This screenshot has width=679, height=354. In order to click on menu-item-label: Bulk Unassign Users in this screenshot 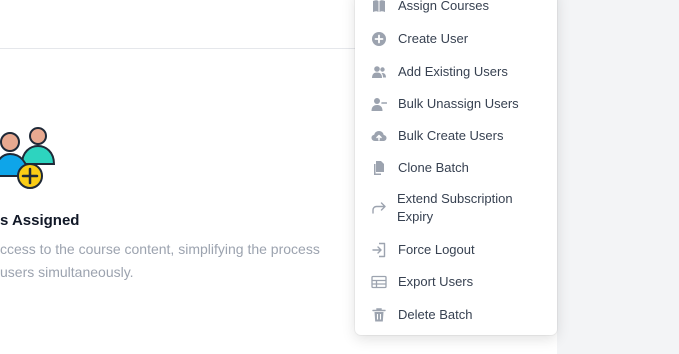, I will do `click(458, 103)`.